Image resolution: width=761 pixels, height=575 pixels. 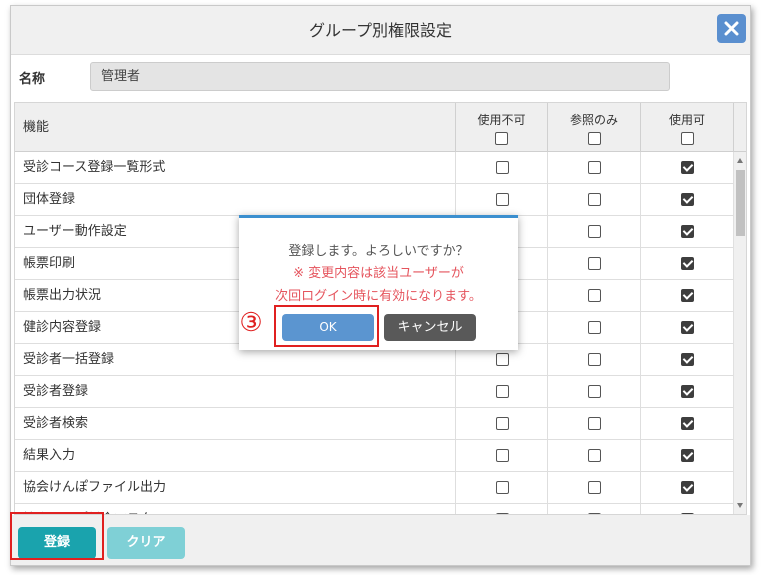 What do you see at coordinates (62, 295) in the screenshot?
I see `row-function-name: 帳票出力状況` at bounding box center [62, 295].